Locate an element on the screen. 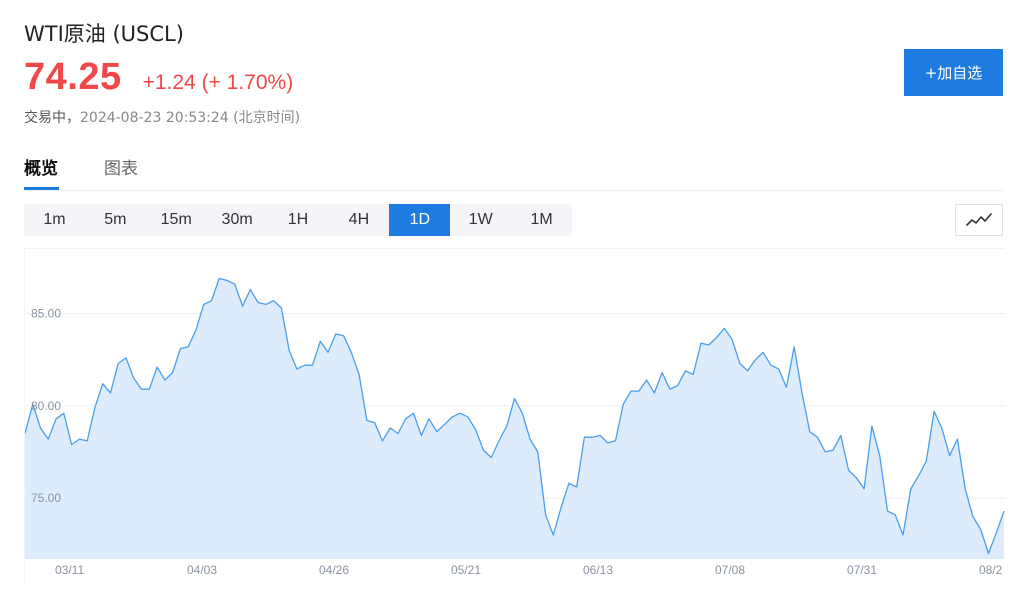 Image resolution: width=1024 pixels, height=596 pixels. range-1w-button: 1W is located at coordinates (480, 220).